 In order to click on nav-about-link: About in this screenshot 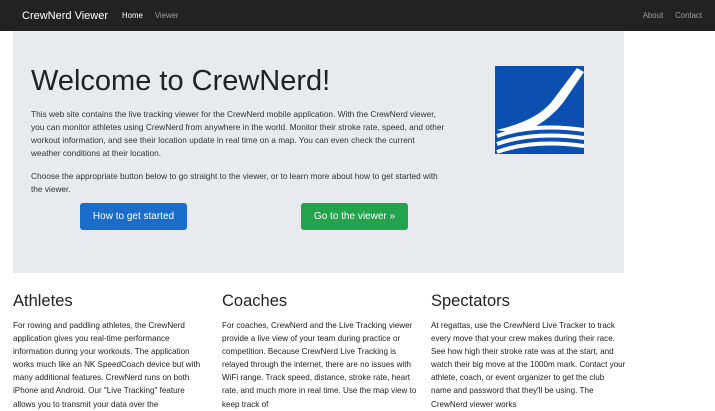, I will do `click(653, 15)`.